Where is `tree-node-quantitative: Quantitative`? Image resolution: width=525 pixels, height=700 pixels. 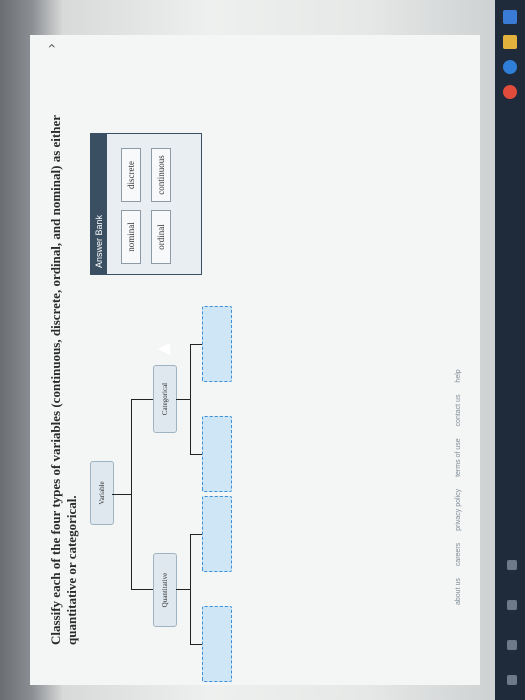 tree-node-quantitative: Quantitative is located at coordinates (165, 590).